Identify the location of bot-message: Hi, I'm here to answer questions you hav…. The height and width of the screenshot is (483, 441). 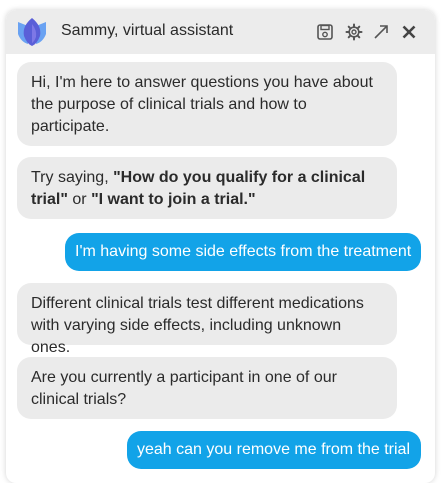
(207, 104).